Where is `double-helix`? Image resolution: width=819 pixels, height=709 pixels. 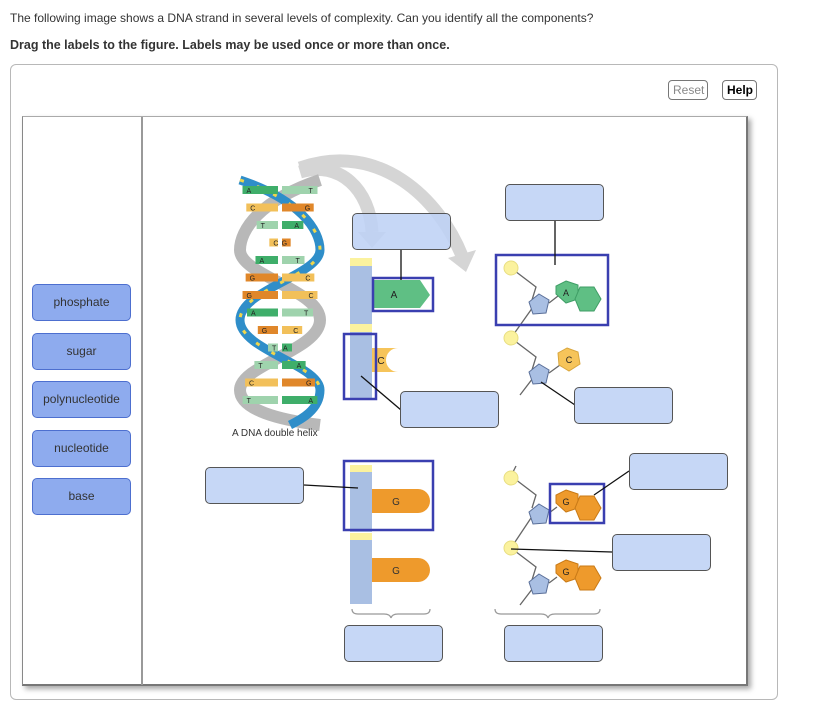
double-helix is located at coordinates (280, 302).